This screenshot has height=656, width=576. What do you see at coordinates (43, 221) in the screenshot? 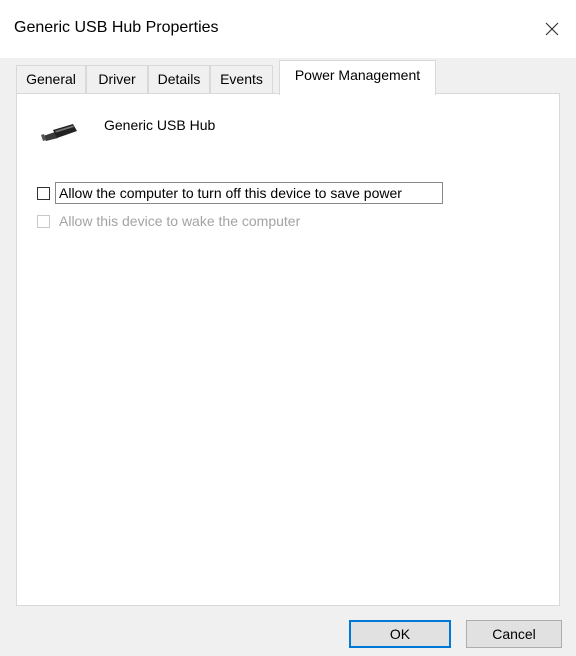
I see `allow-wake-checkbox` at bounding box center [43, 221].